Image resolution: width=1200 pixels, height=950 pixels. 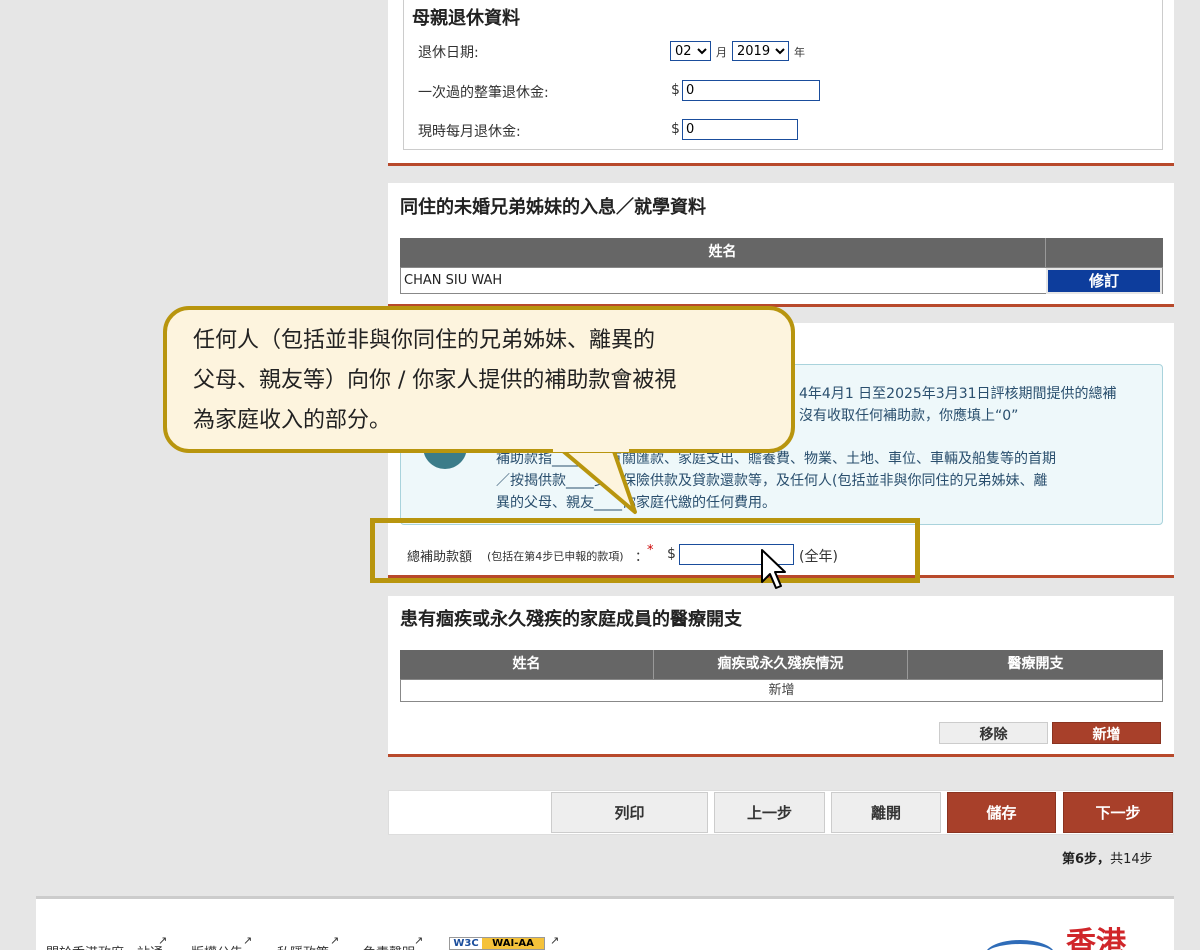 I want to click on step-indicator: 第6步，共14步, so click(x=1107, y=857).